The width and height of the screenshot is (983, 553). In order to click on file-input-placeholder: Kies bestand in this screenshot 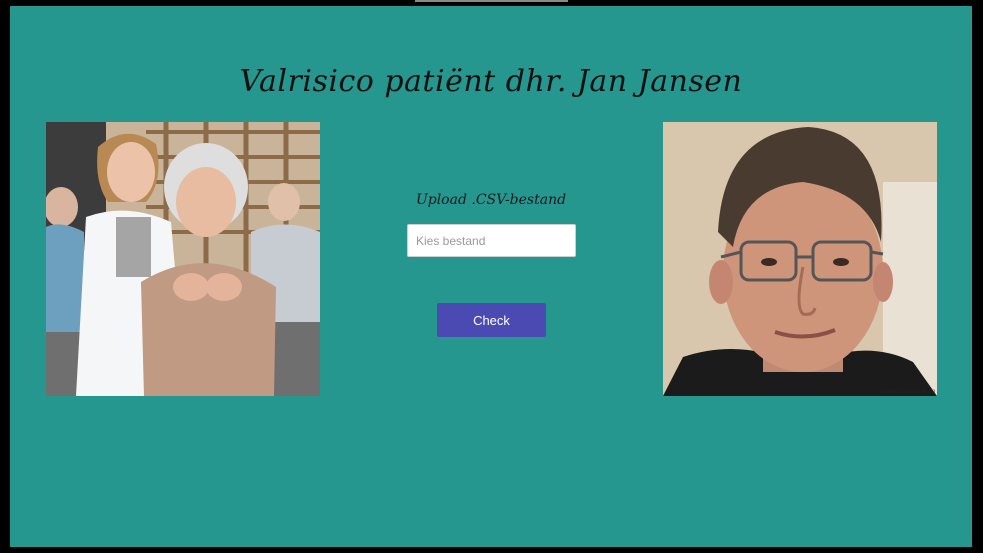, I will do `click(451, 240)`.